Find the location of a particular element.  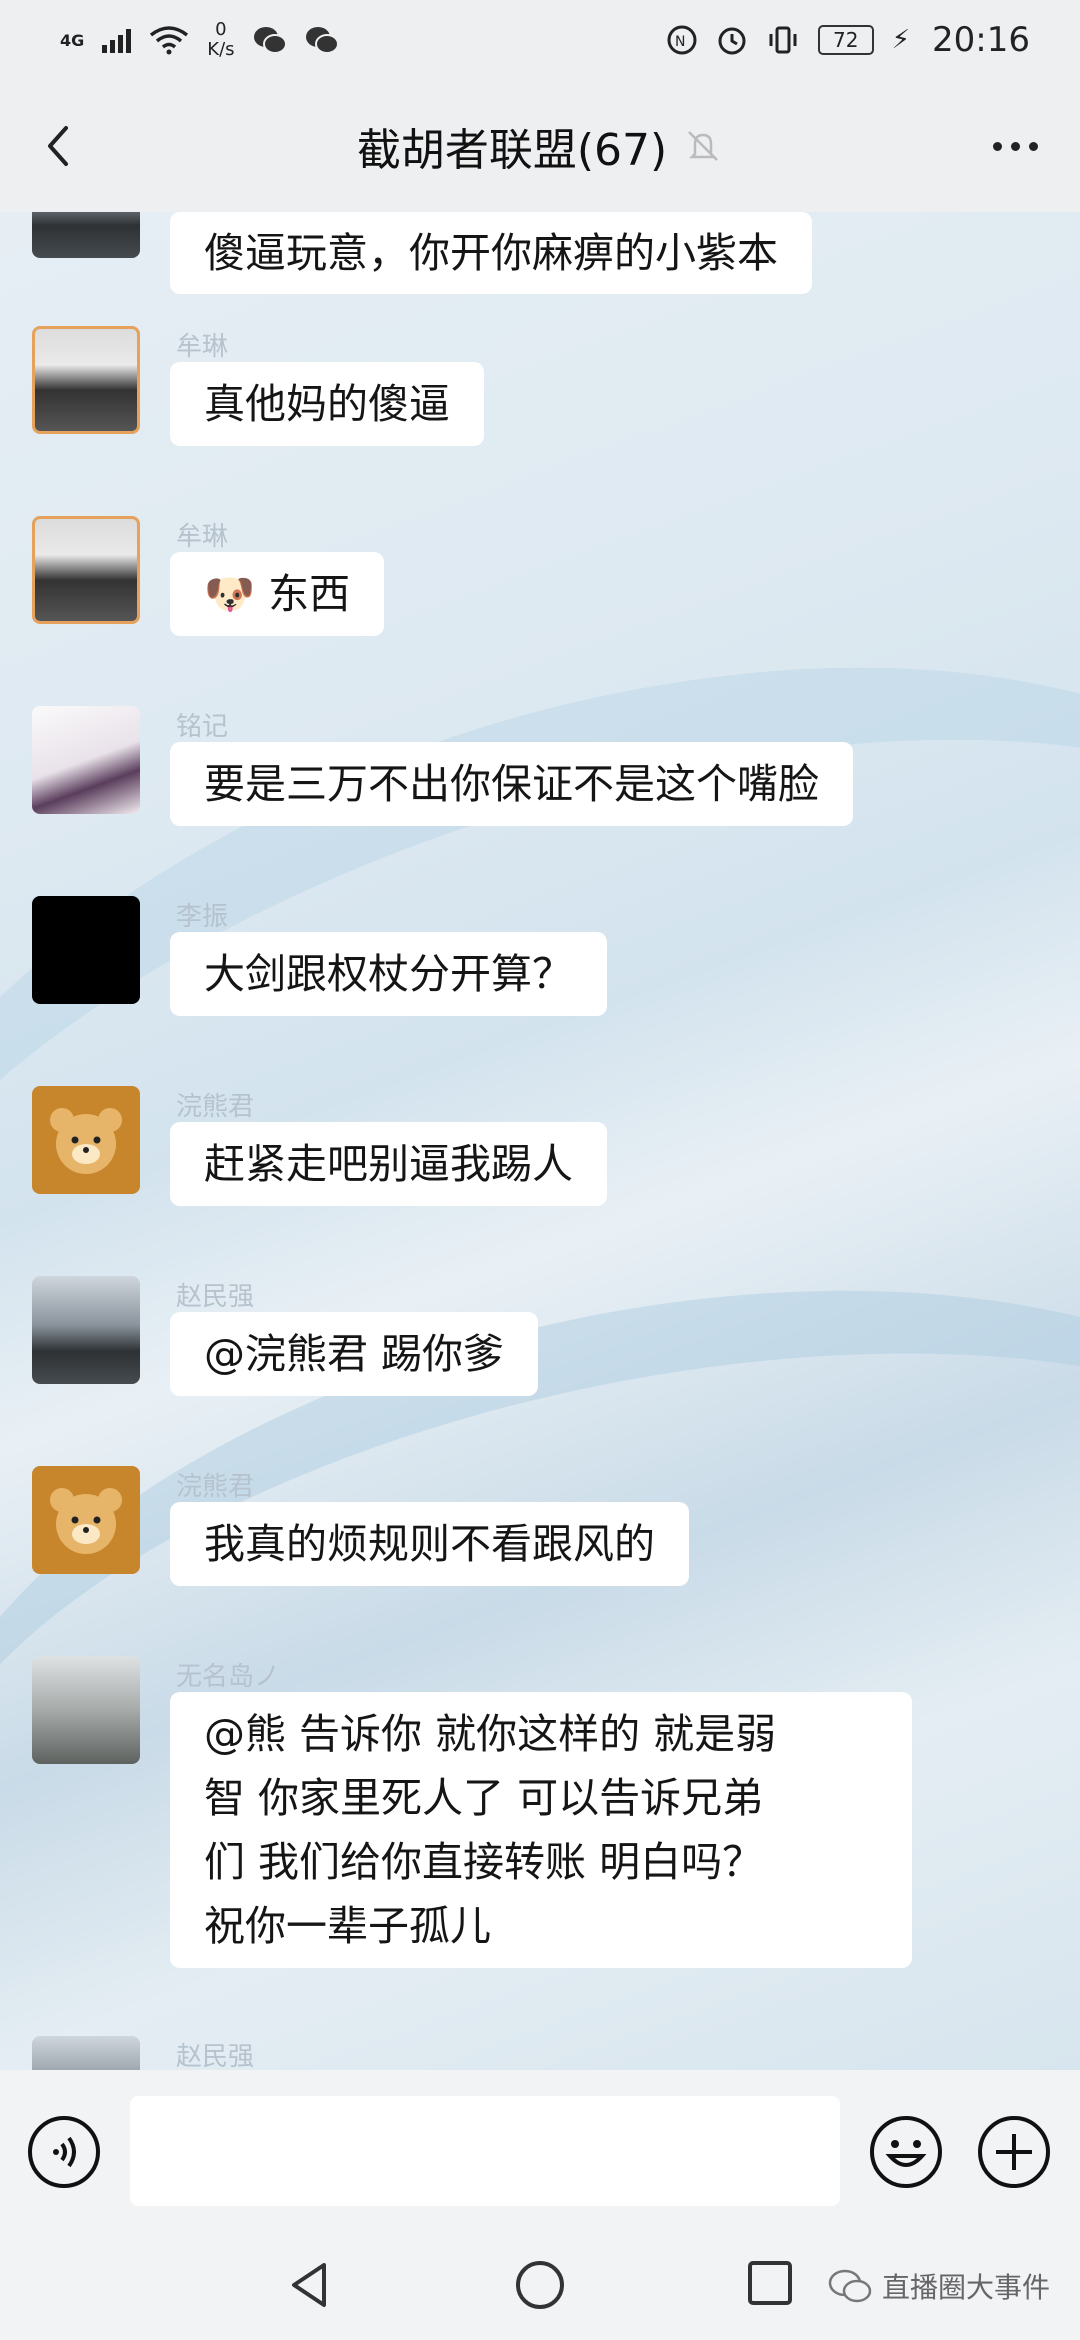

svg-text: N is located at coordinates (680, 42).